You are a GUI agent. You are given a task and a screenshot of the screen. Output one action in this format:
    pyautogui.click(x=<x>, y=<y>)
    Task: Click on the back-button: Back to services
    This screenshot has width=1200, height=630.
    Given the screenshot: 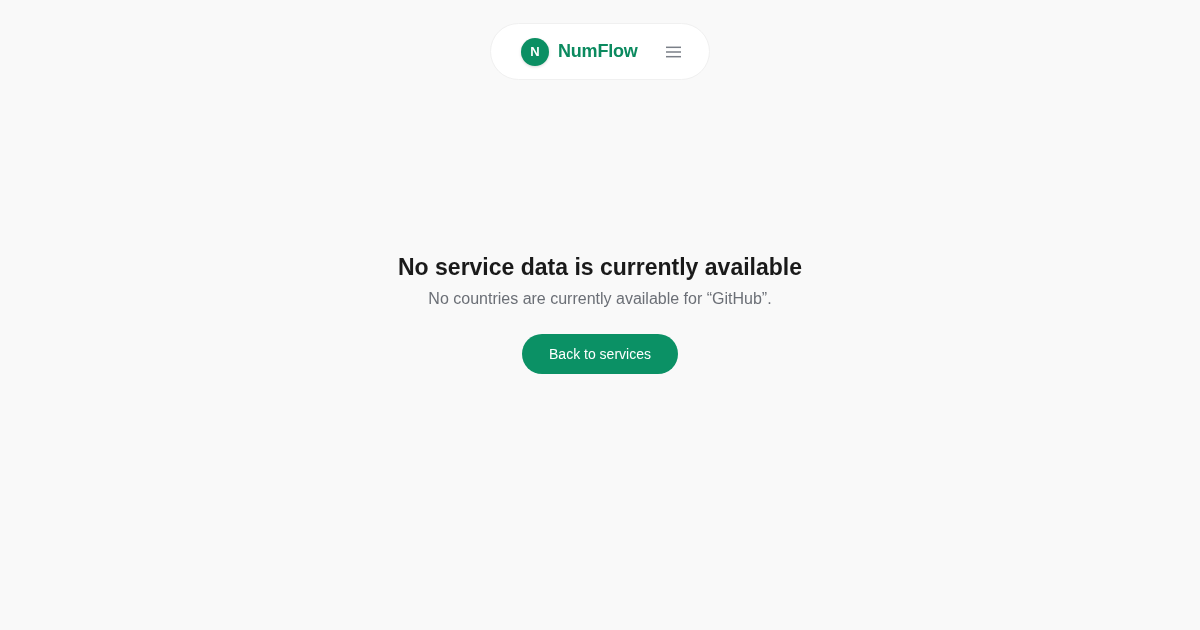 What is the action you would take?
    pyautogui.click(x=600, y=354)
    